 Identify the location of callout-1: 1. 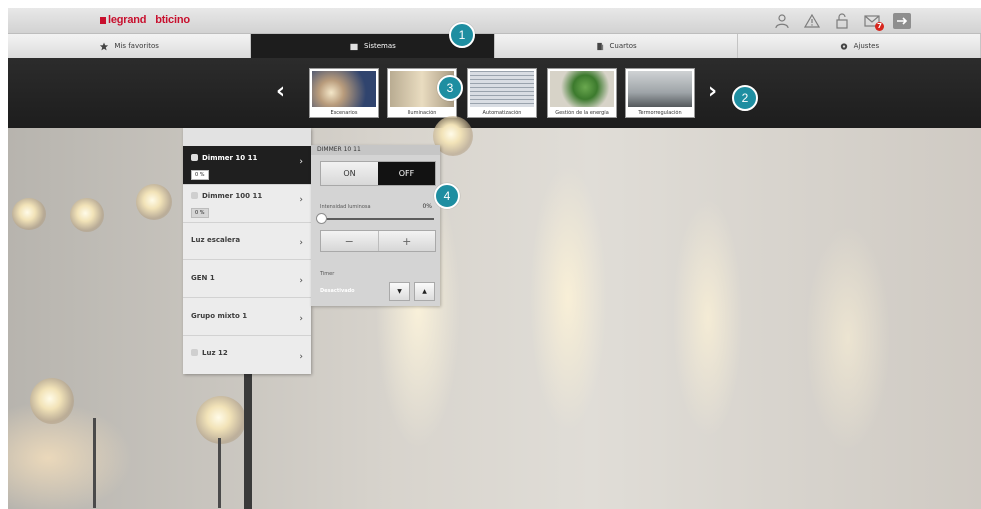
(462, 35).